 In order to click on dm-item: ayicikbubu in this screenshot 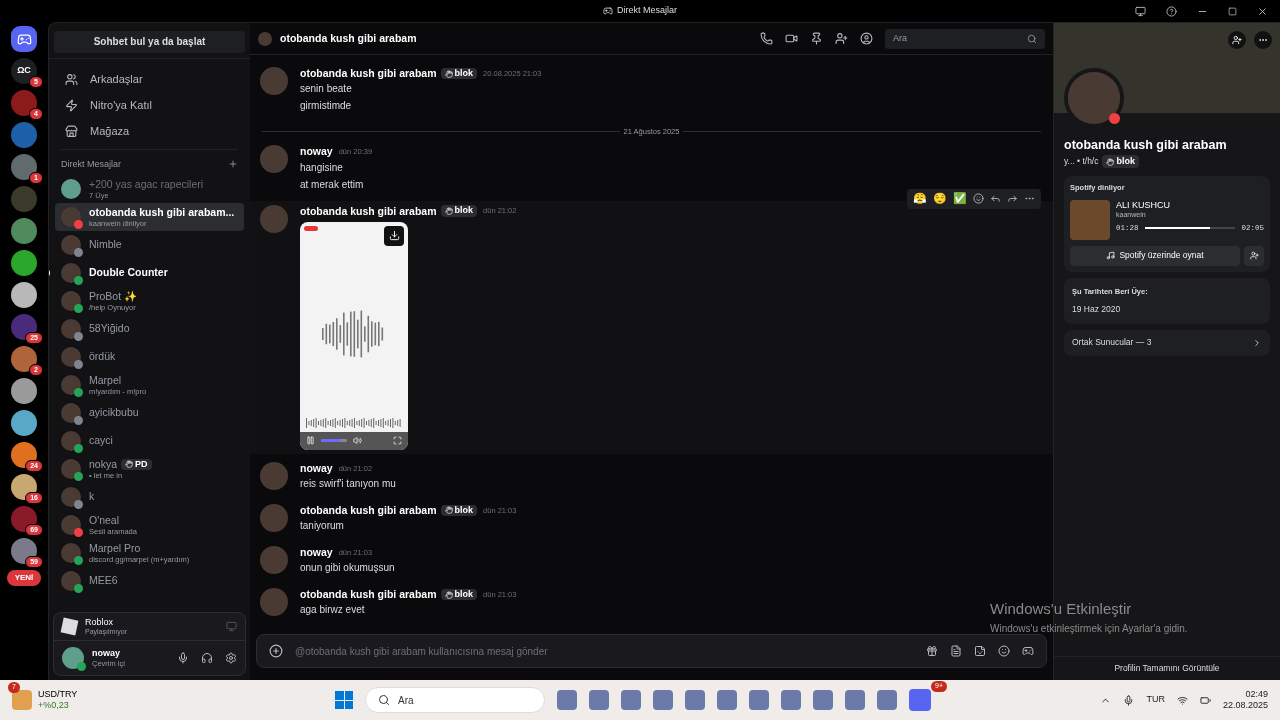, I will do `click(149, 413)`.